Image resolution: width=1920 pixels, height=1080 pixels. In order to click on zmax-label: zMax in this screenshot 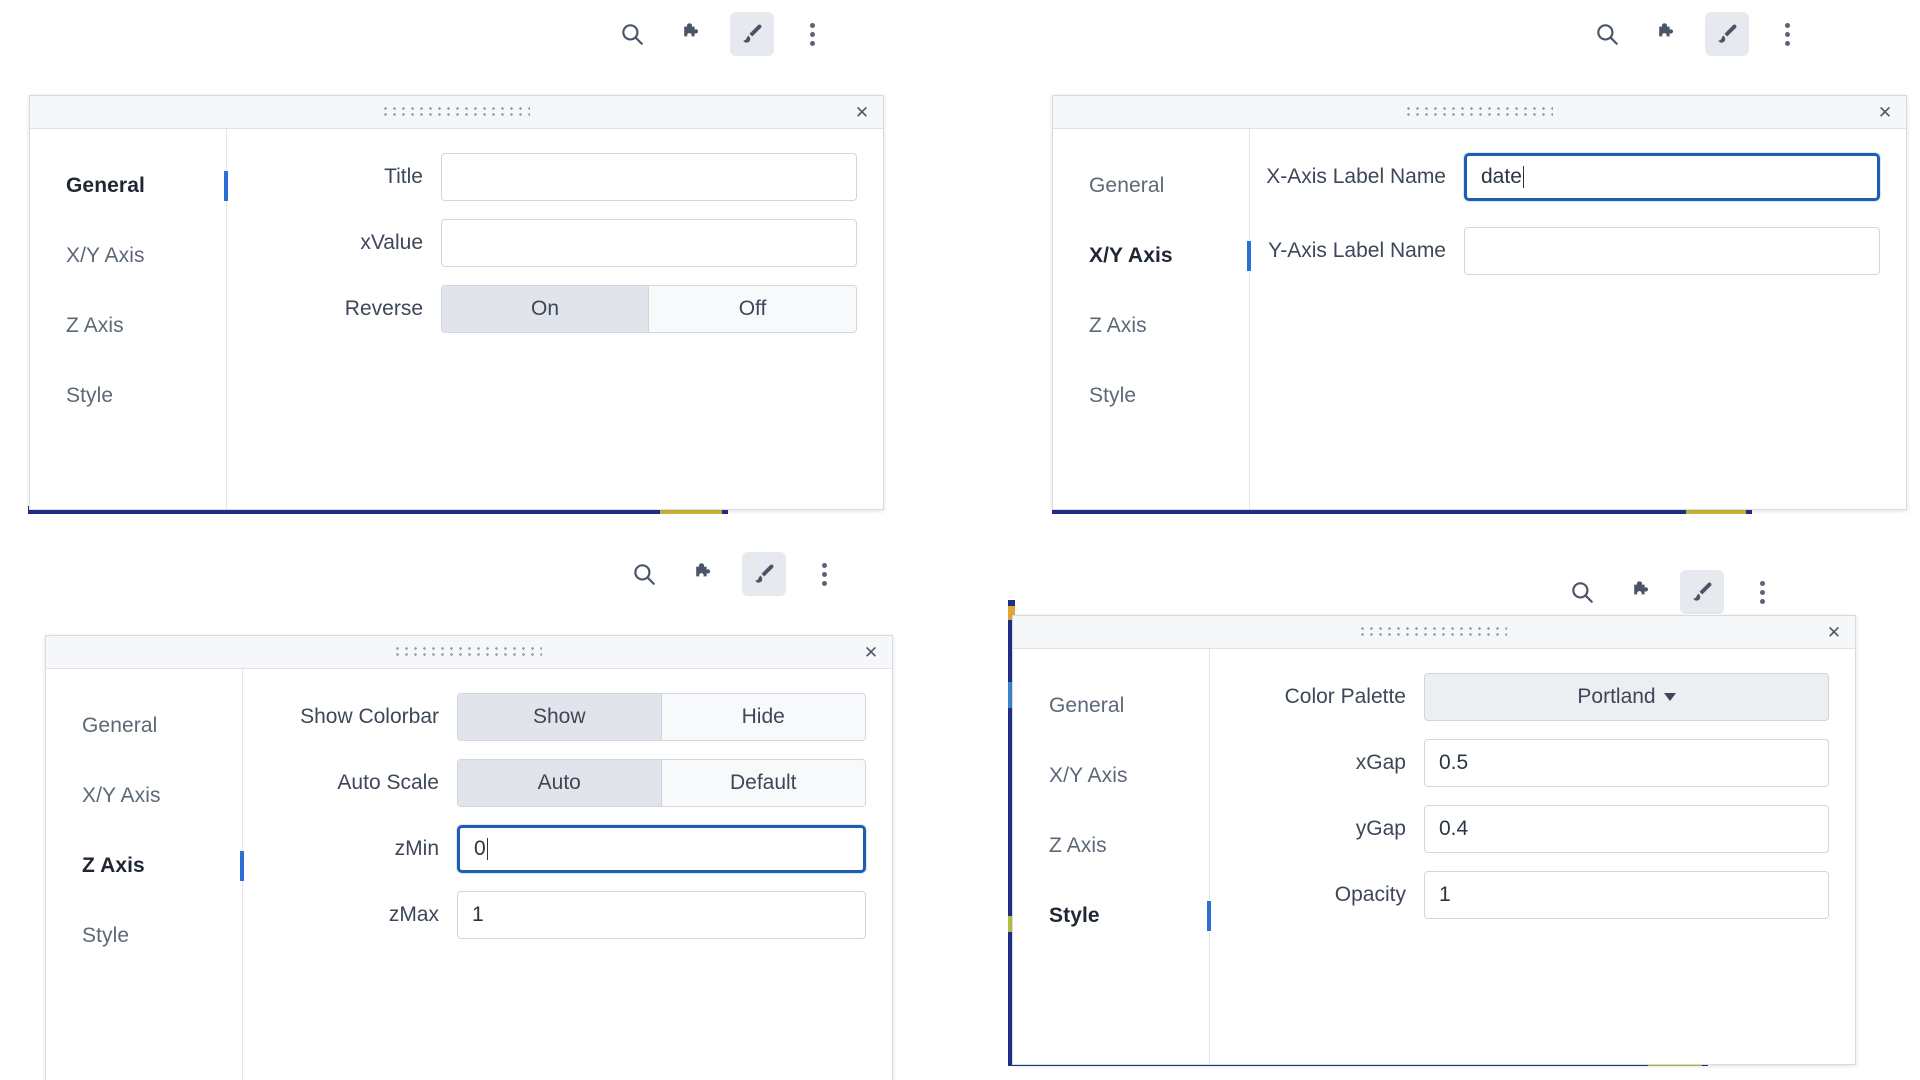, I will do `click(413, 914)`.